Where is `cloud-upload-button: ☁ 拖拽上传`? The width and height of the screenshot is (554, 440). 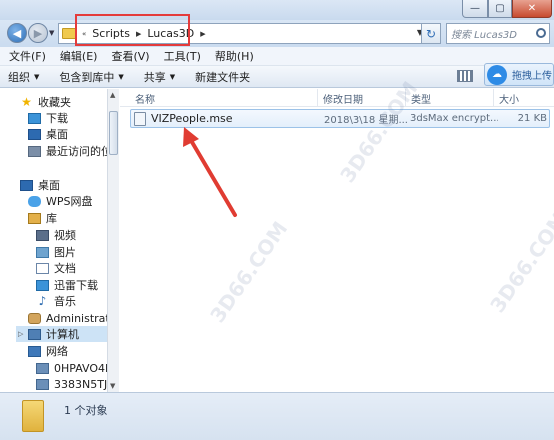 cloud-upload-button: ☁ 拖拽上传 is located at coordinates (519, 74).